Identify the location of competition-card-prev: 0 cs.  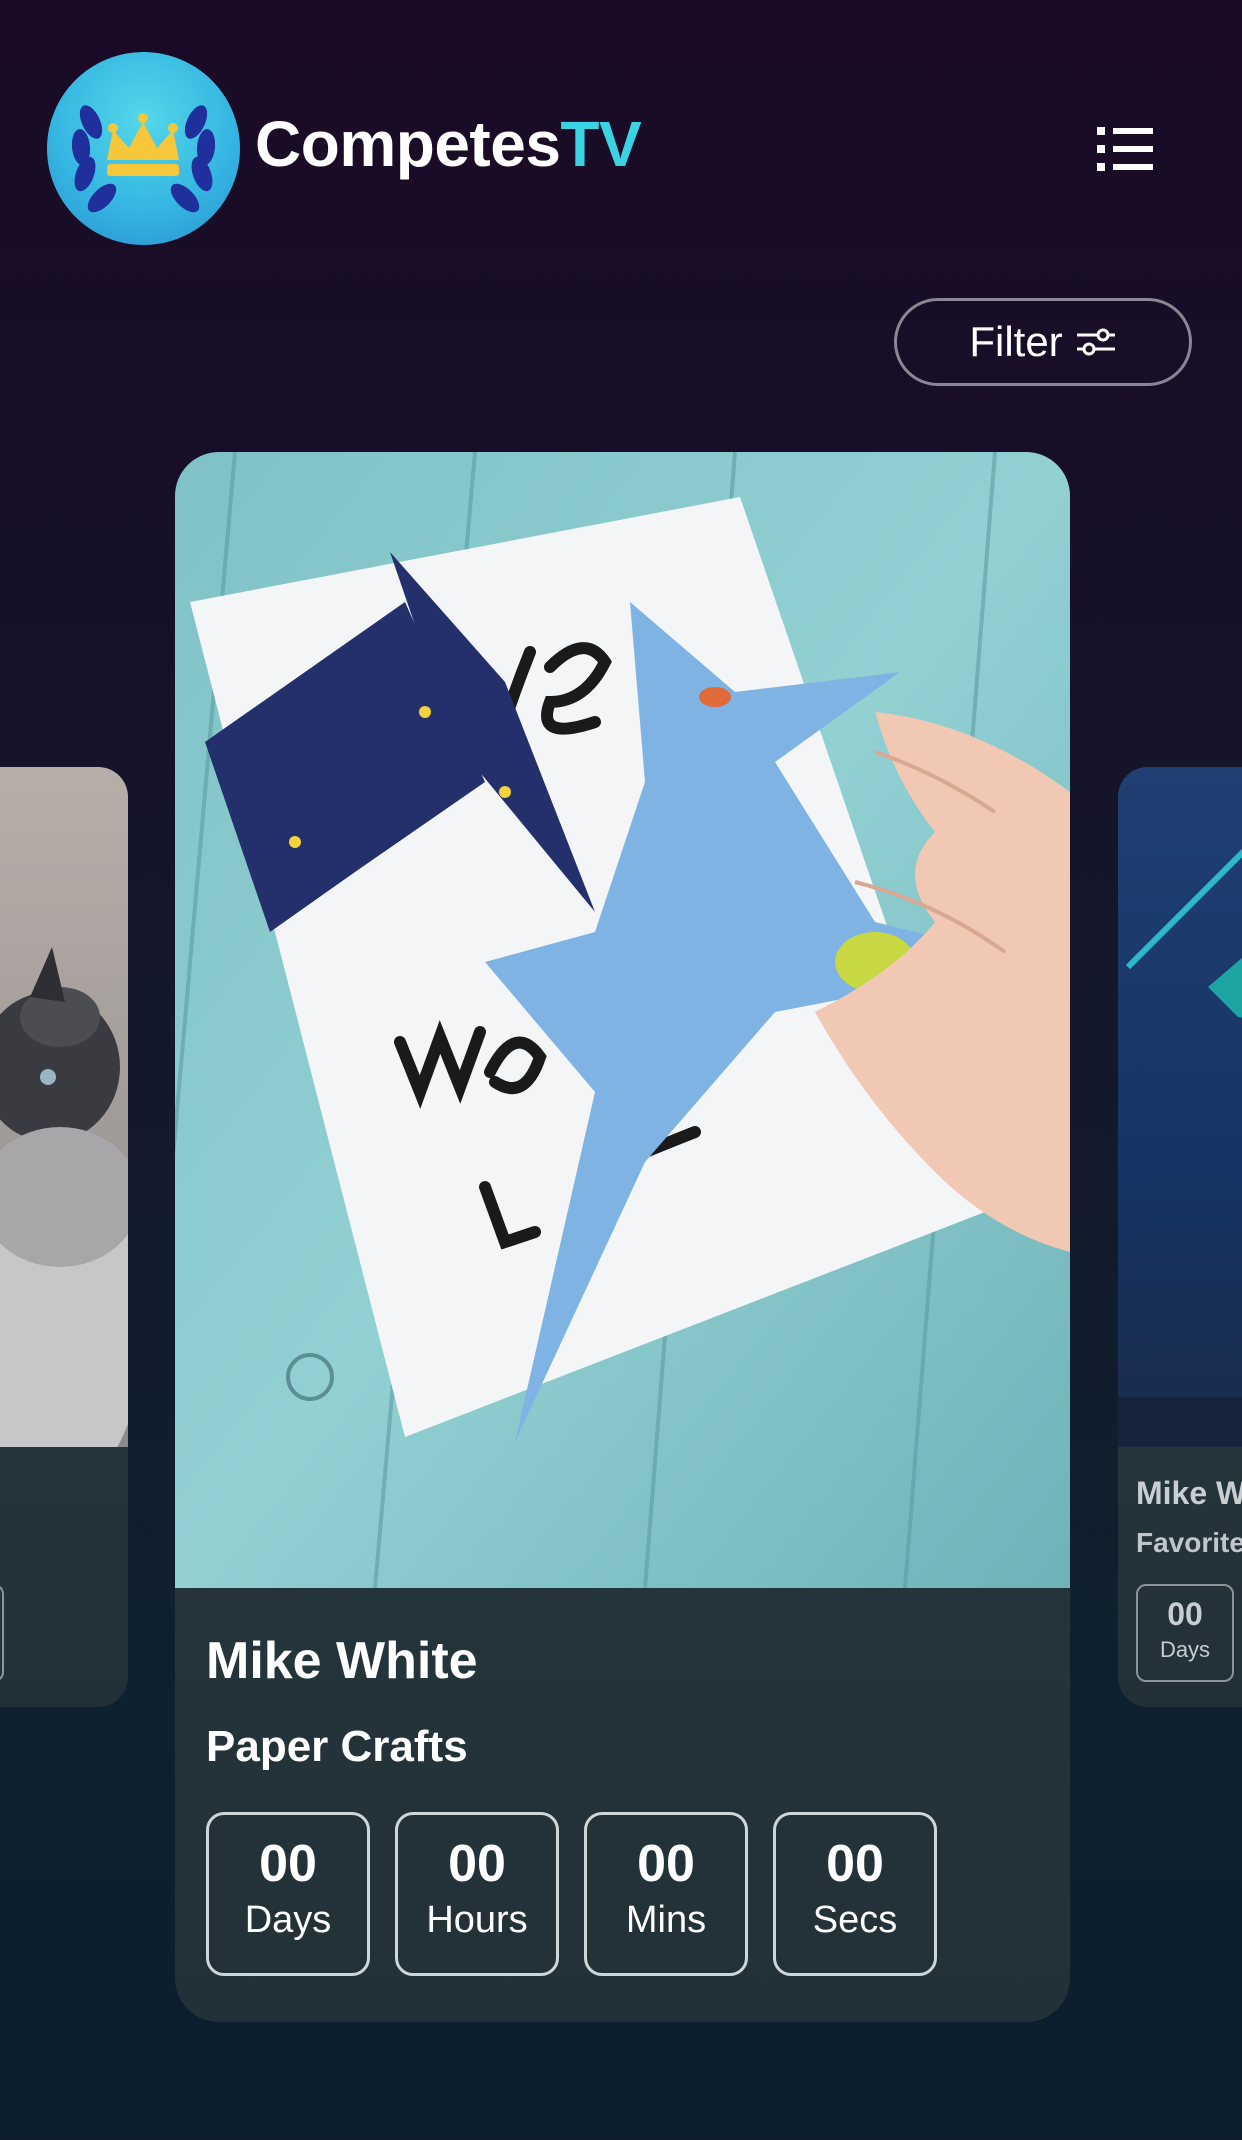
(64, 1237).